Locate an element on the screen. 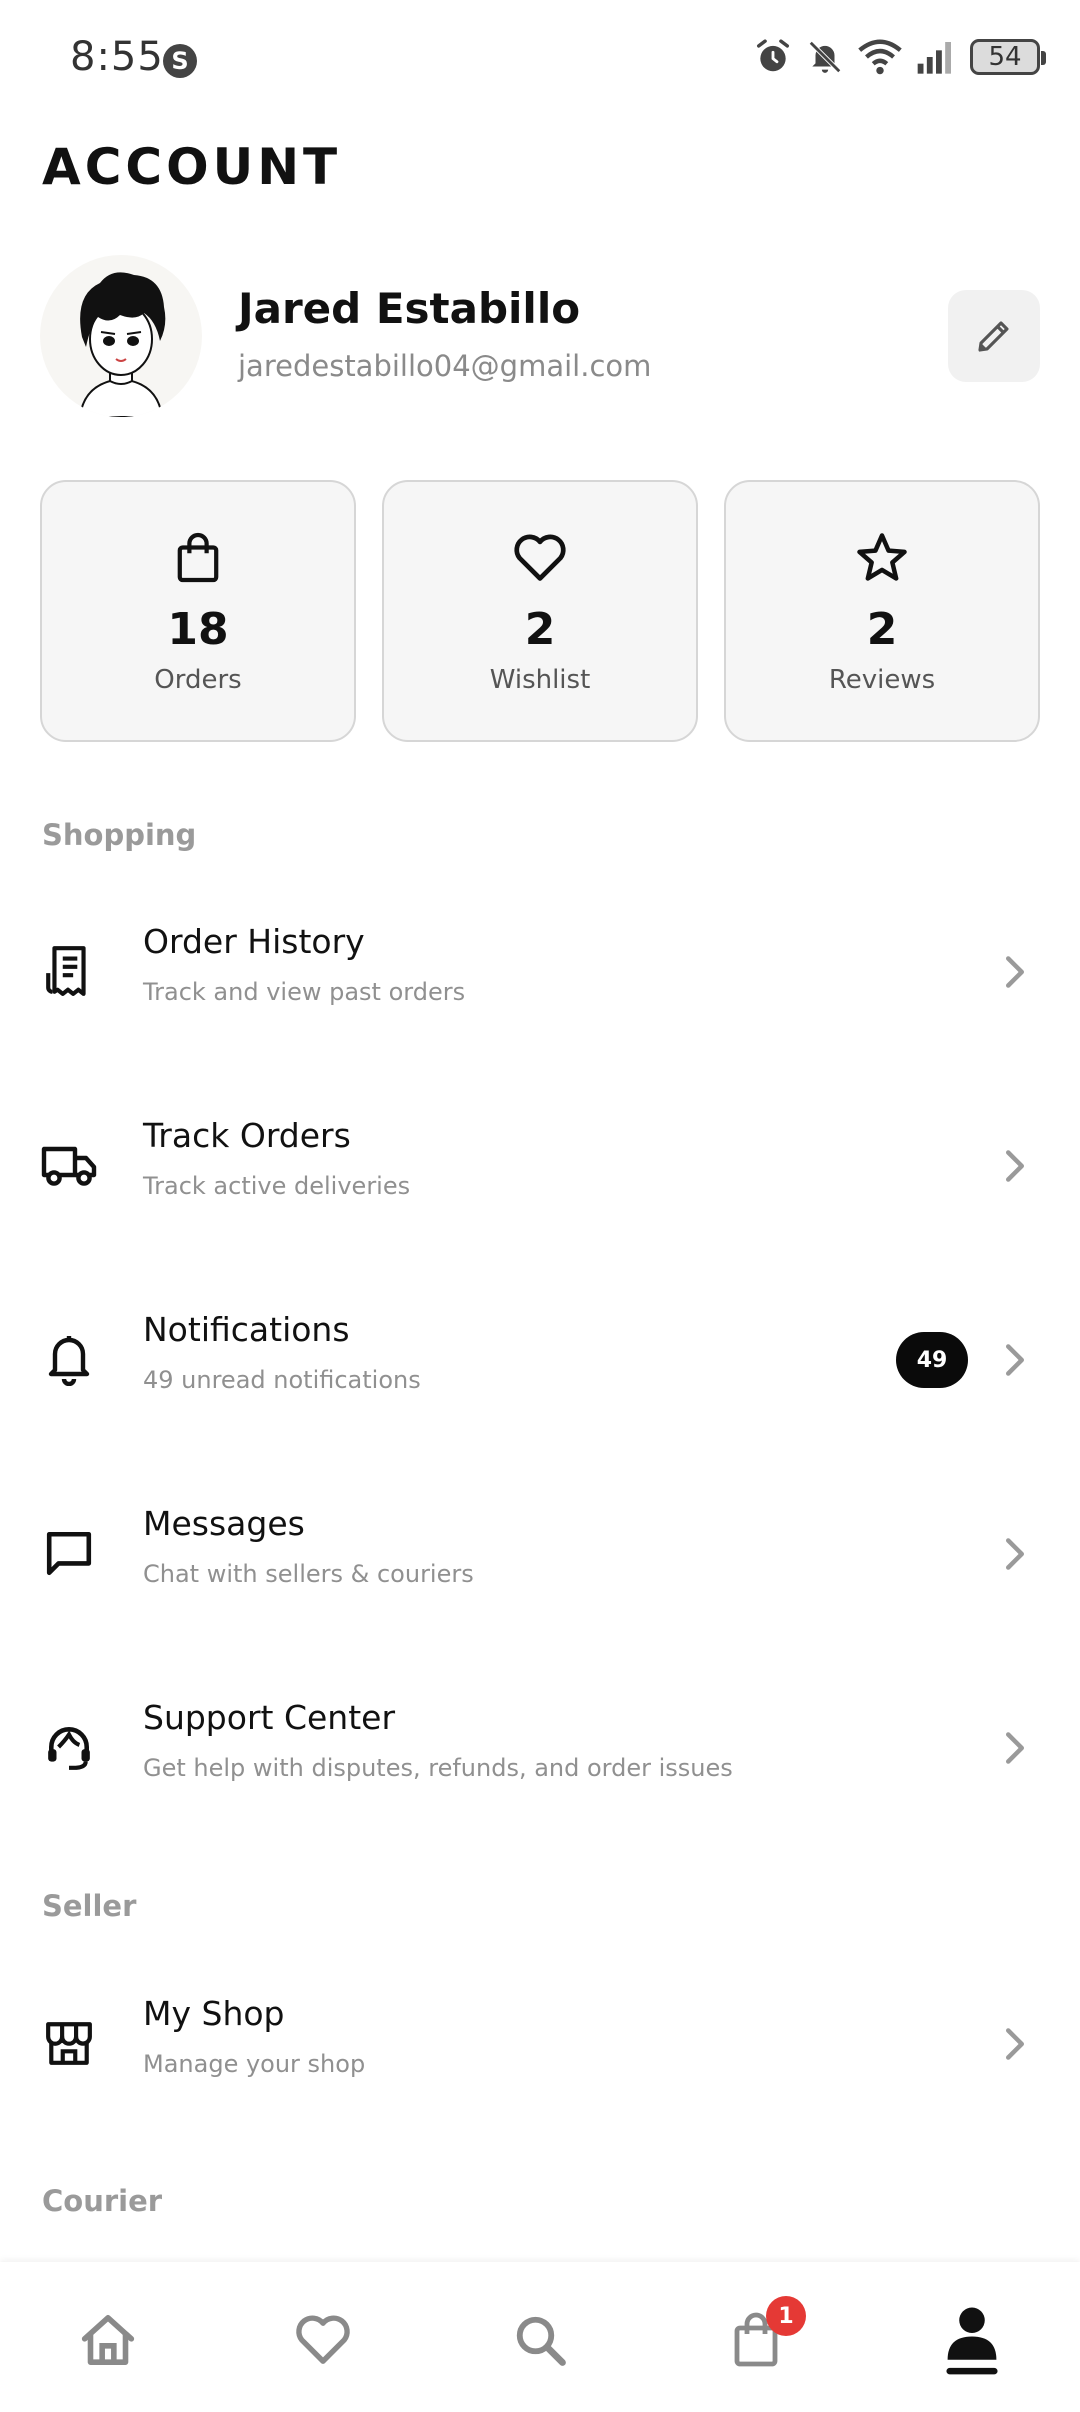 The image size is (1080, 2412). avatar is located at coordinates (121, 336).